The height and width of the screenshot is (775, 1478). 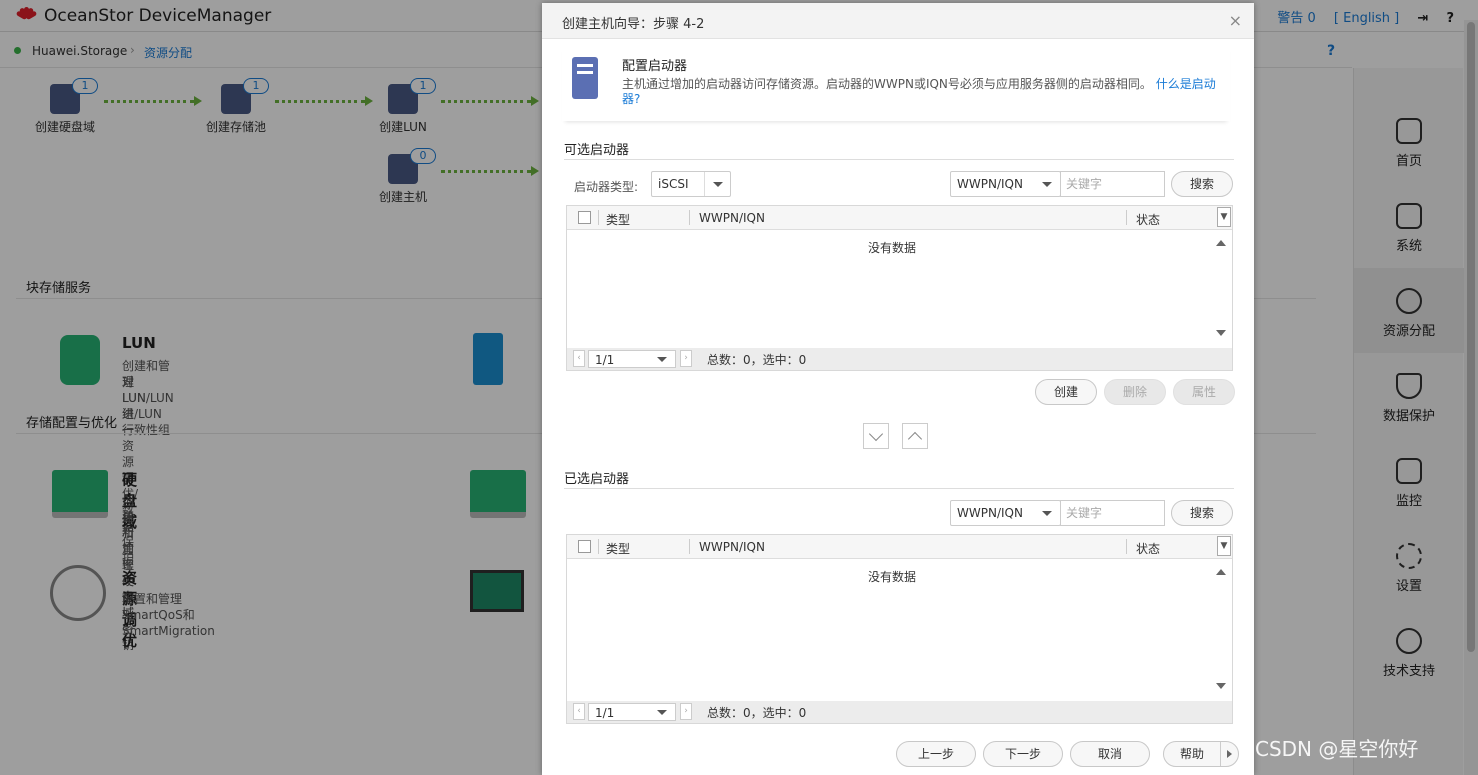 What do you see at coordinates (691, 184) in the screenshot?
I see `initiator-type-select: iSCSI` at bounding box center [691, 184].